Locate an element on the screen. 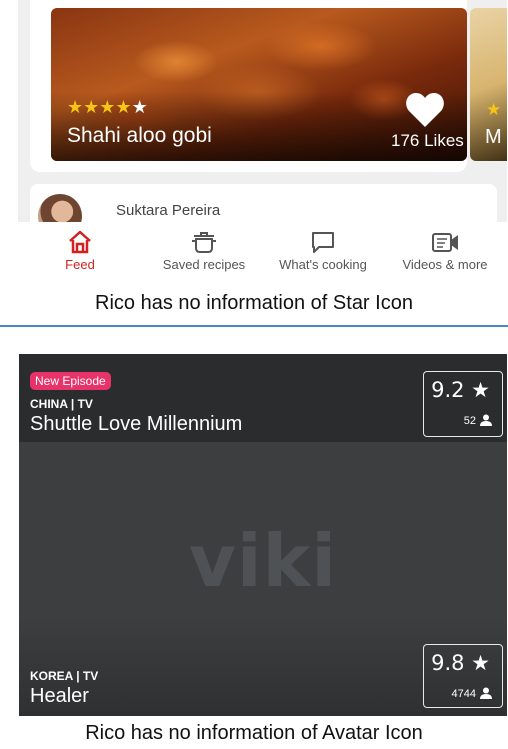  heart-icon is located at coordinates (425, 110).